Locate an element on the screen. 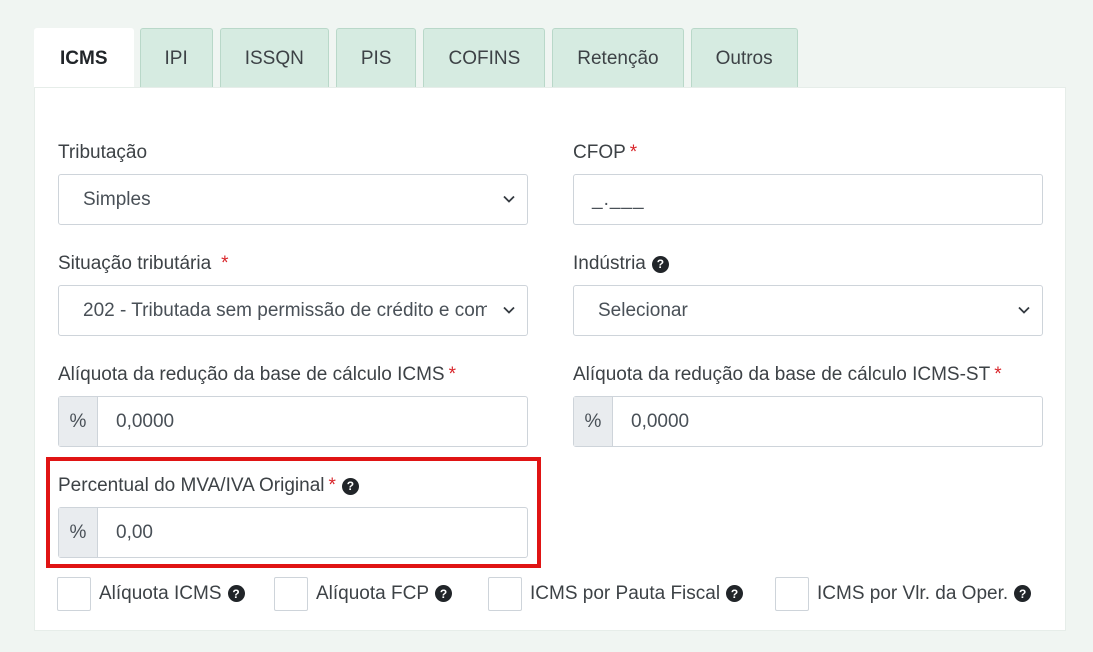  situacao-field: Situação tributária * is located at coordinates (143, 264).